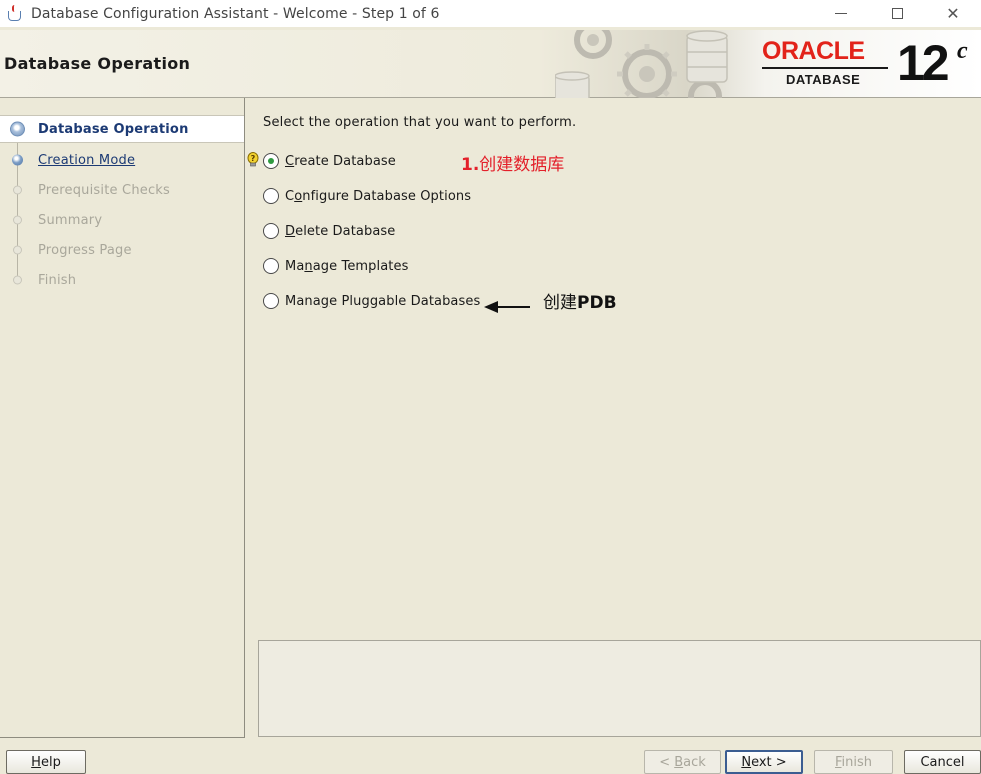 The image size is (981, 774). Describe the element at coordinates (271, 266) in the screenshot. I see `radio-manage-templates` at that location.